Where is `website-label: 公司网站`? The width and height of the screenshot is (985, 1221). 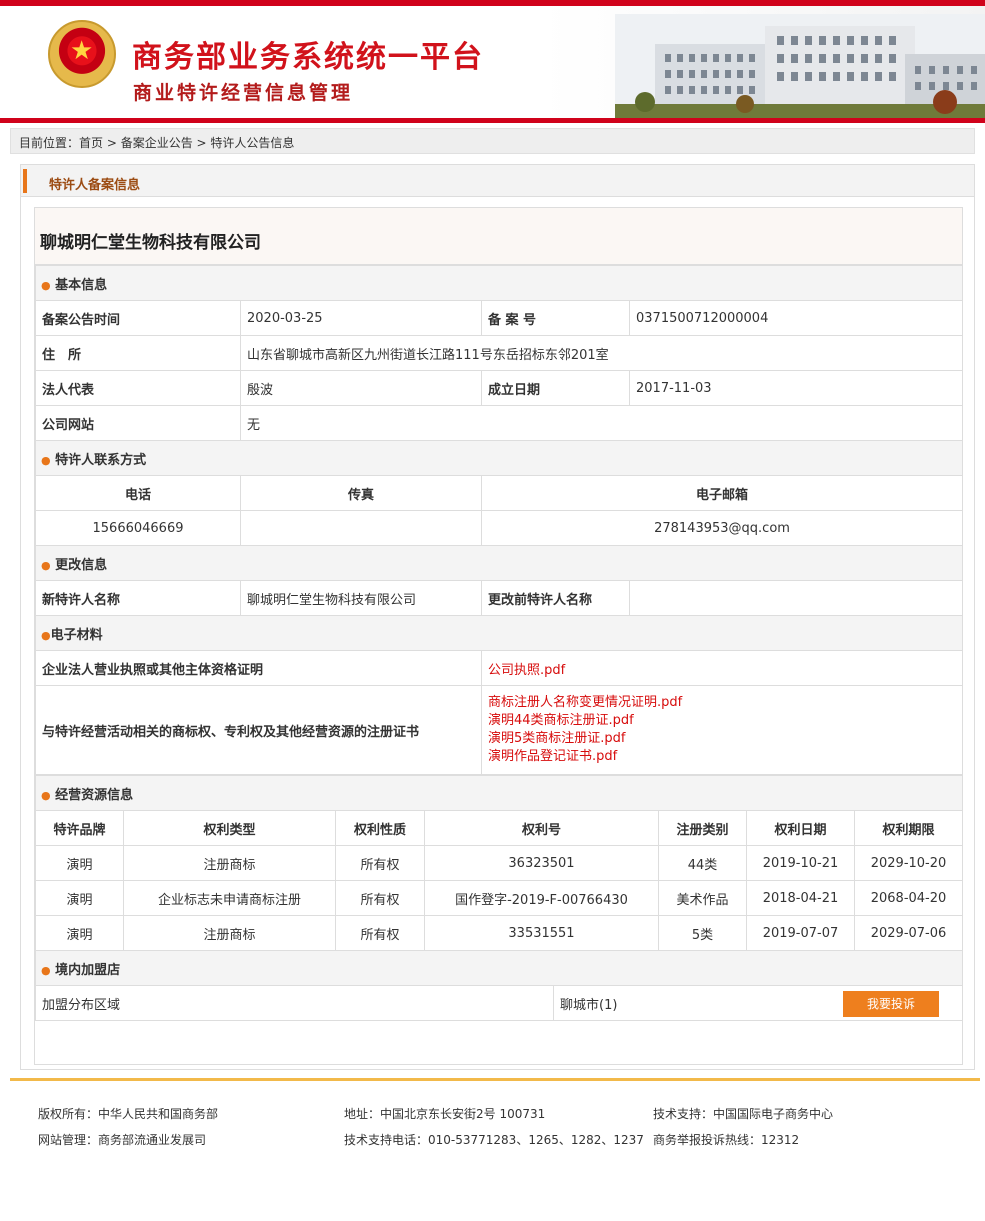
website-label: 公司网站 is located at coordinates (138, 423).